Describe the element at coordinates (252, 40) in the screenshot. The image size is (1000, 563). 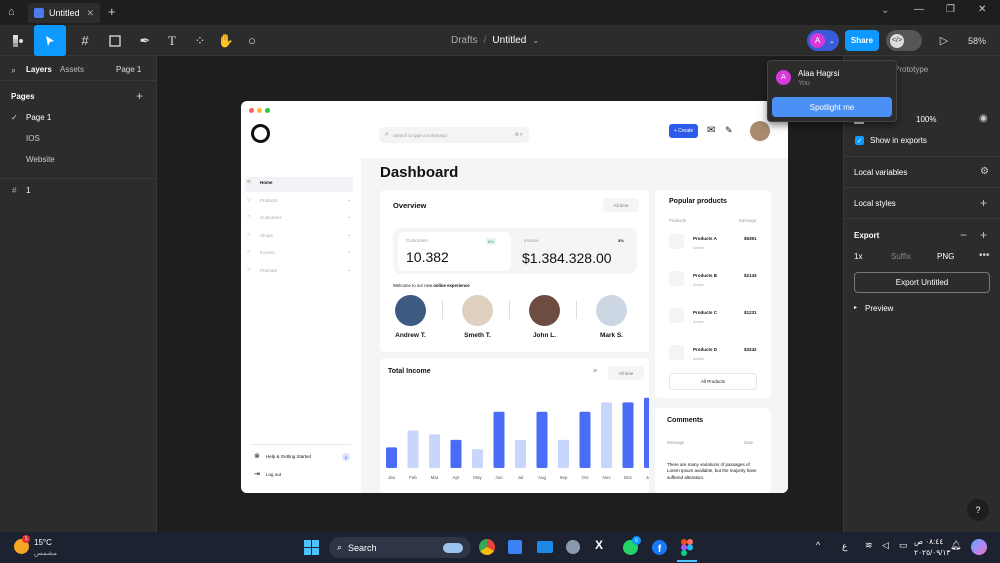
I see `comment-tool-icon: ○` at that location.